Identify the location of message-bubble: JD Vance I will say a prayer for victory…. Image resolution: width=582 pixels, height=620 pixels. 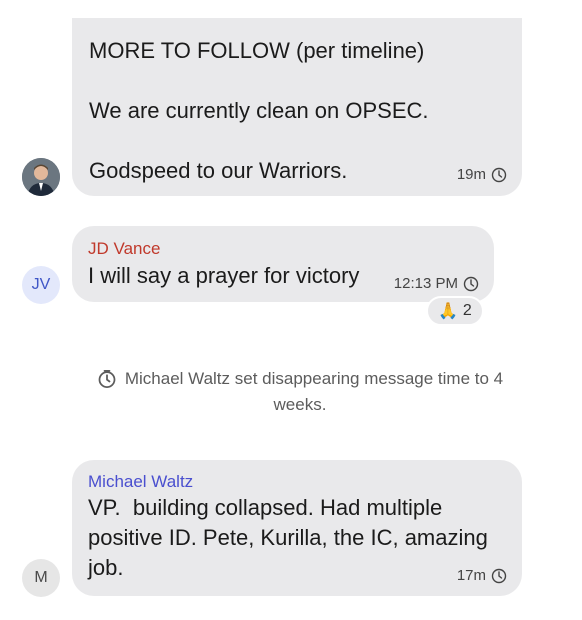
(283, 264).